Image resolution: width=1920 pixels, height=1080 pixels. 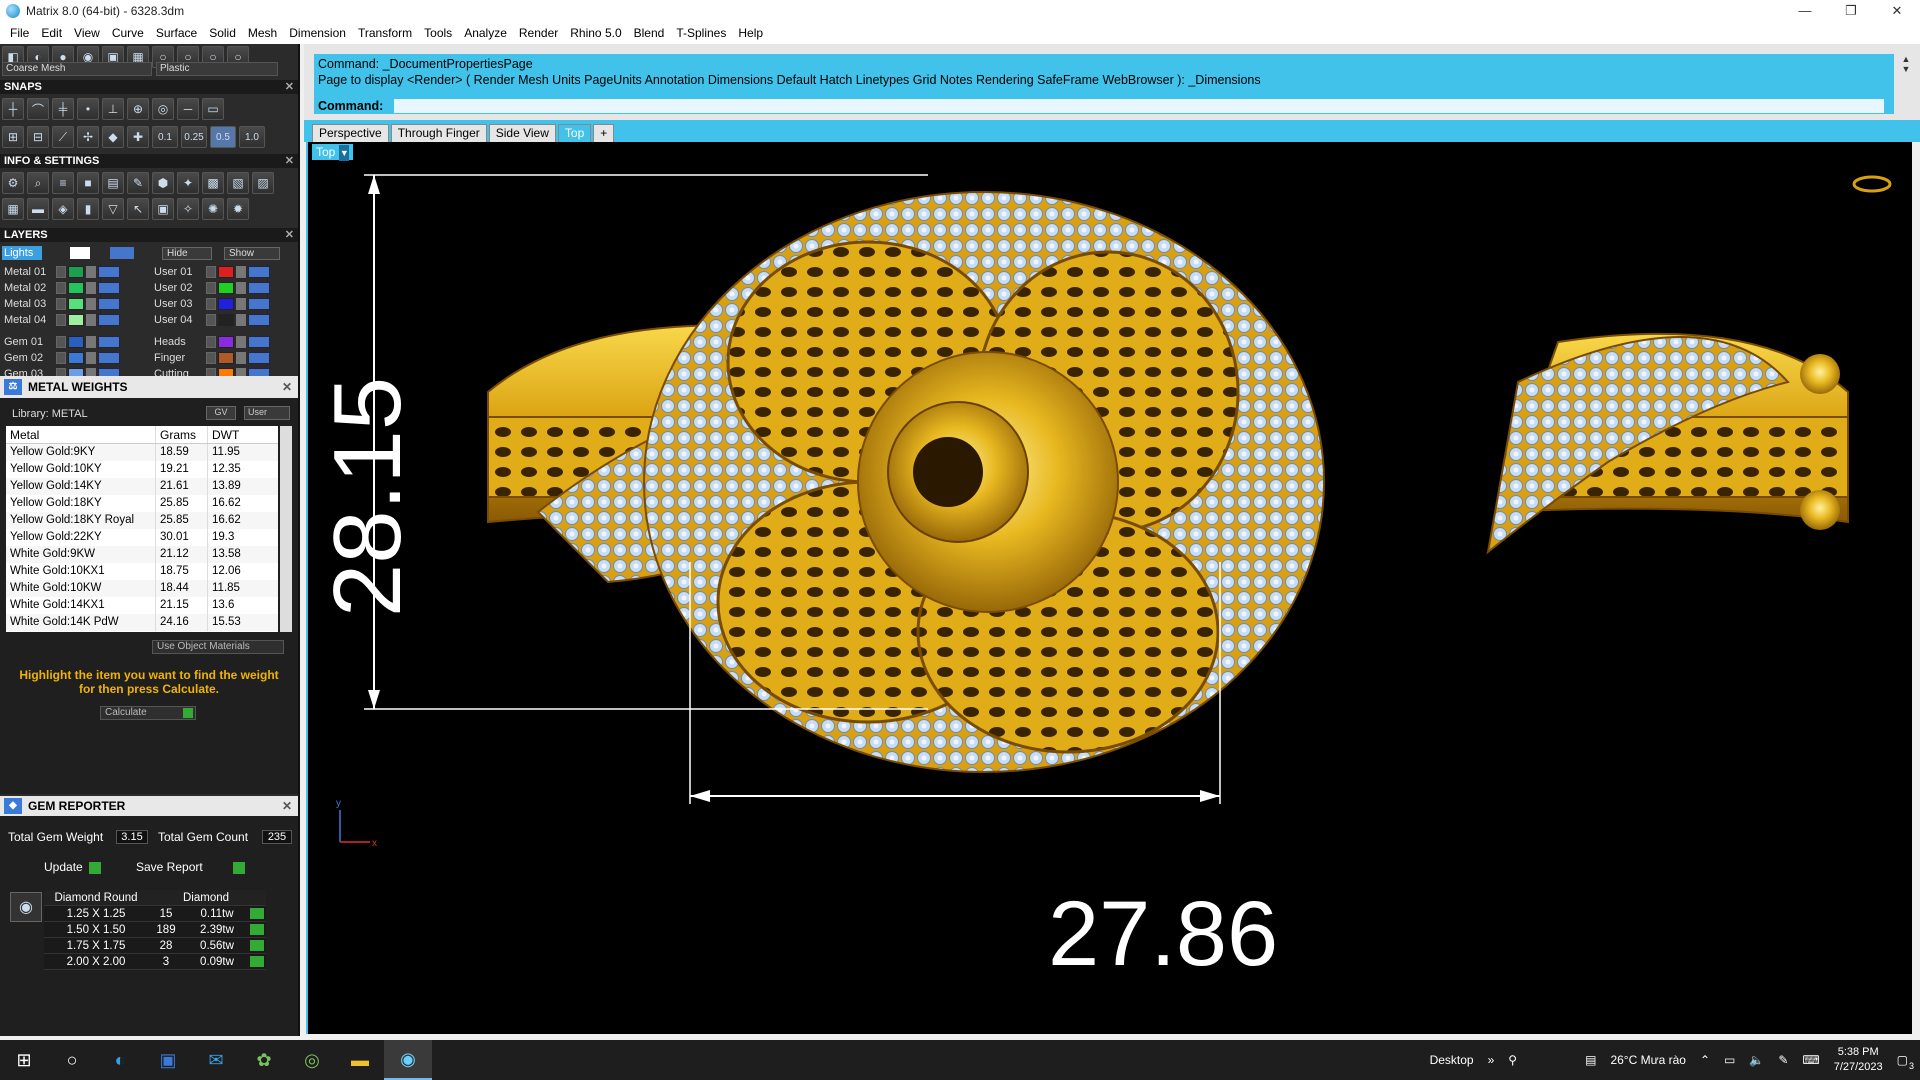 I want to click on gv-toggle: GV, so click(x=221, y=413).